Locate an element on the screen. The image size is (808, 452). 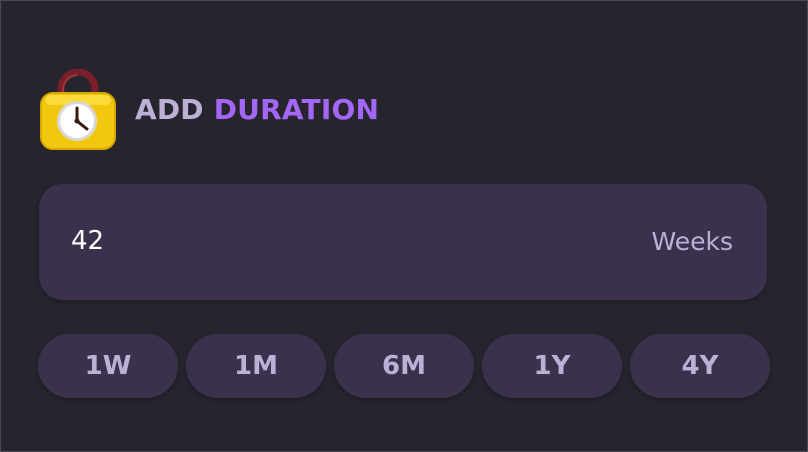
preset-6m-button: 6M is located at coordinates (404, 366).